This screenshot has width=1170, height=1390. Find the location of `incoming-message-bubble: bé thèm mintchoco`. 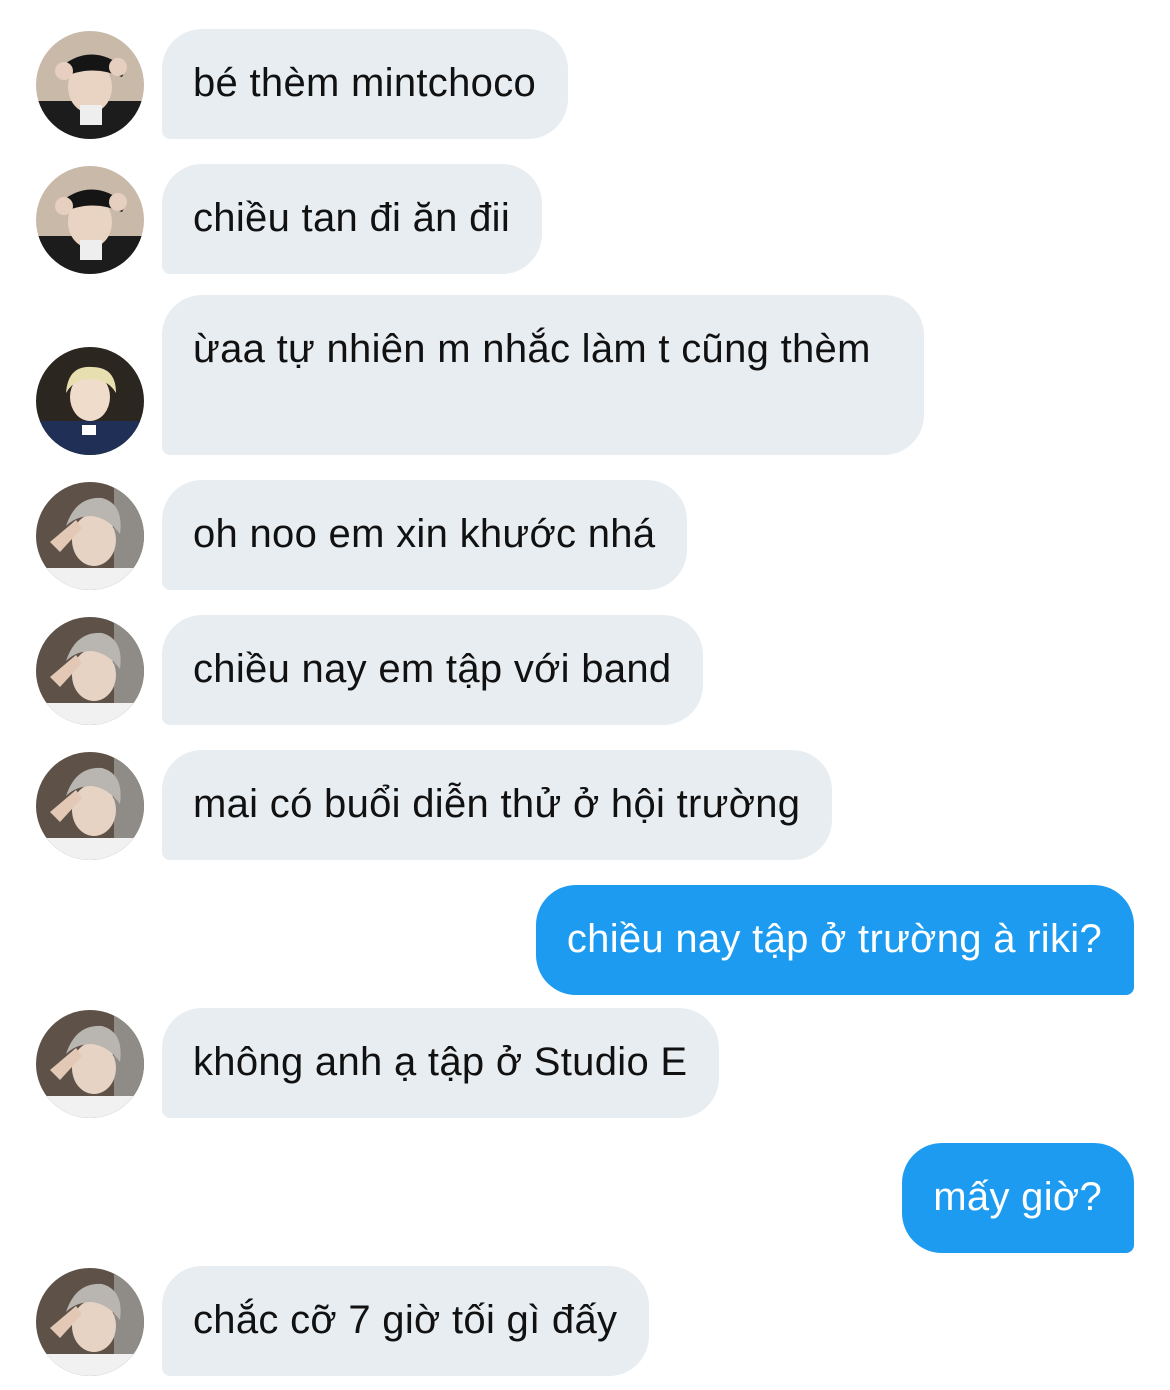

incoming-message-bubble: bé thèm mintchoco is located at coordinates (365, 84).